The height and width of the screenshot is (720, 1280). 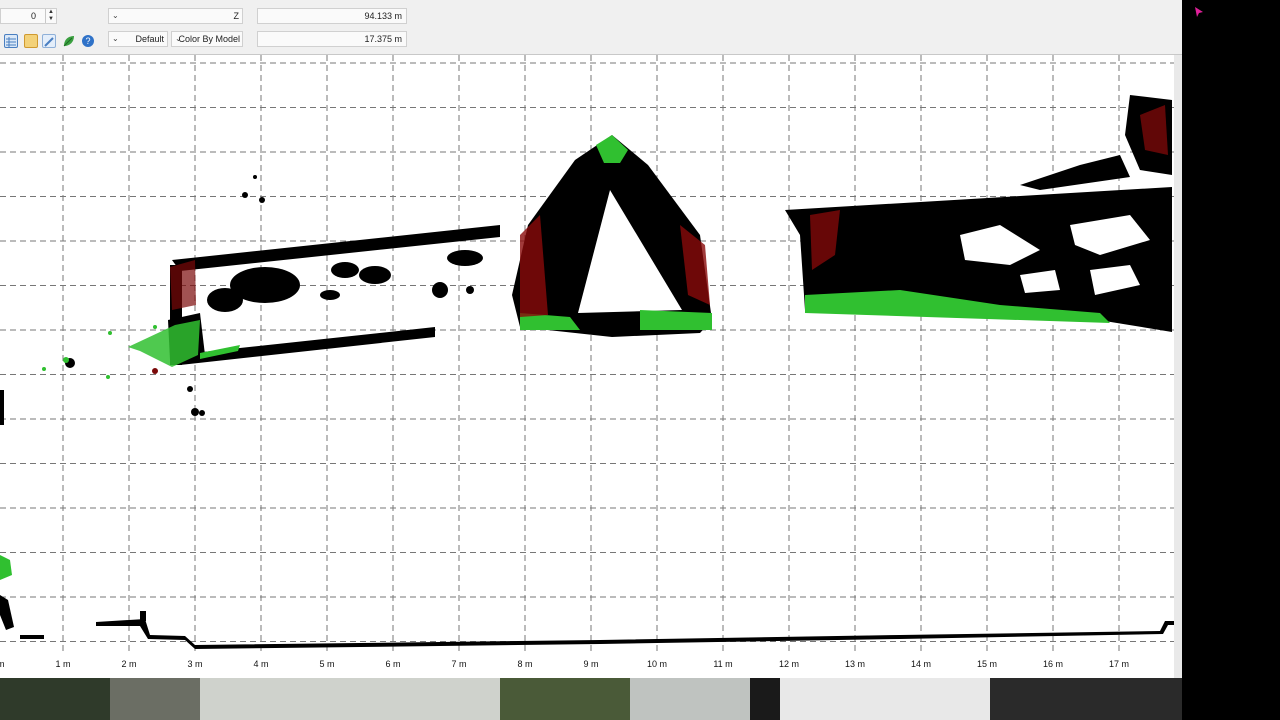 What do you see at coordinates (22, 514) in the screenshot?
I see `point-cloud-edge-left` at bounding box center [22, 514].